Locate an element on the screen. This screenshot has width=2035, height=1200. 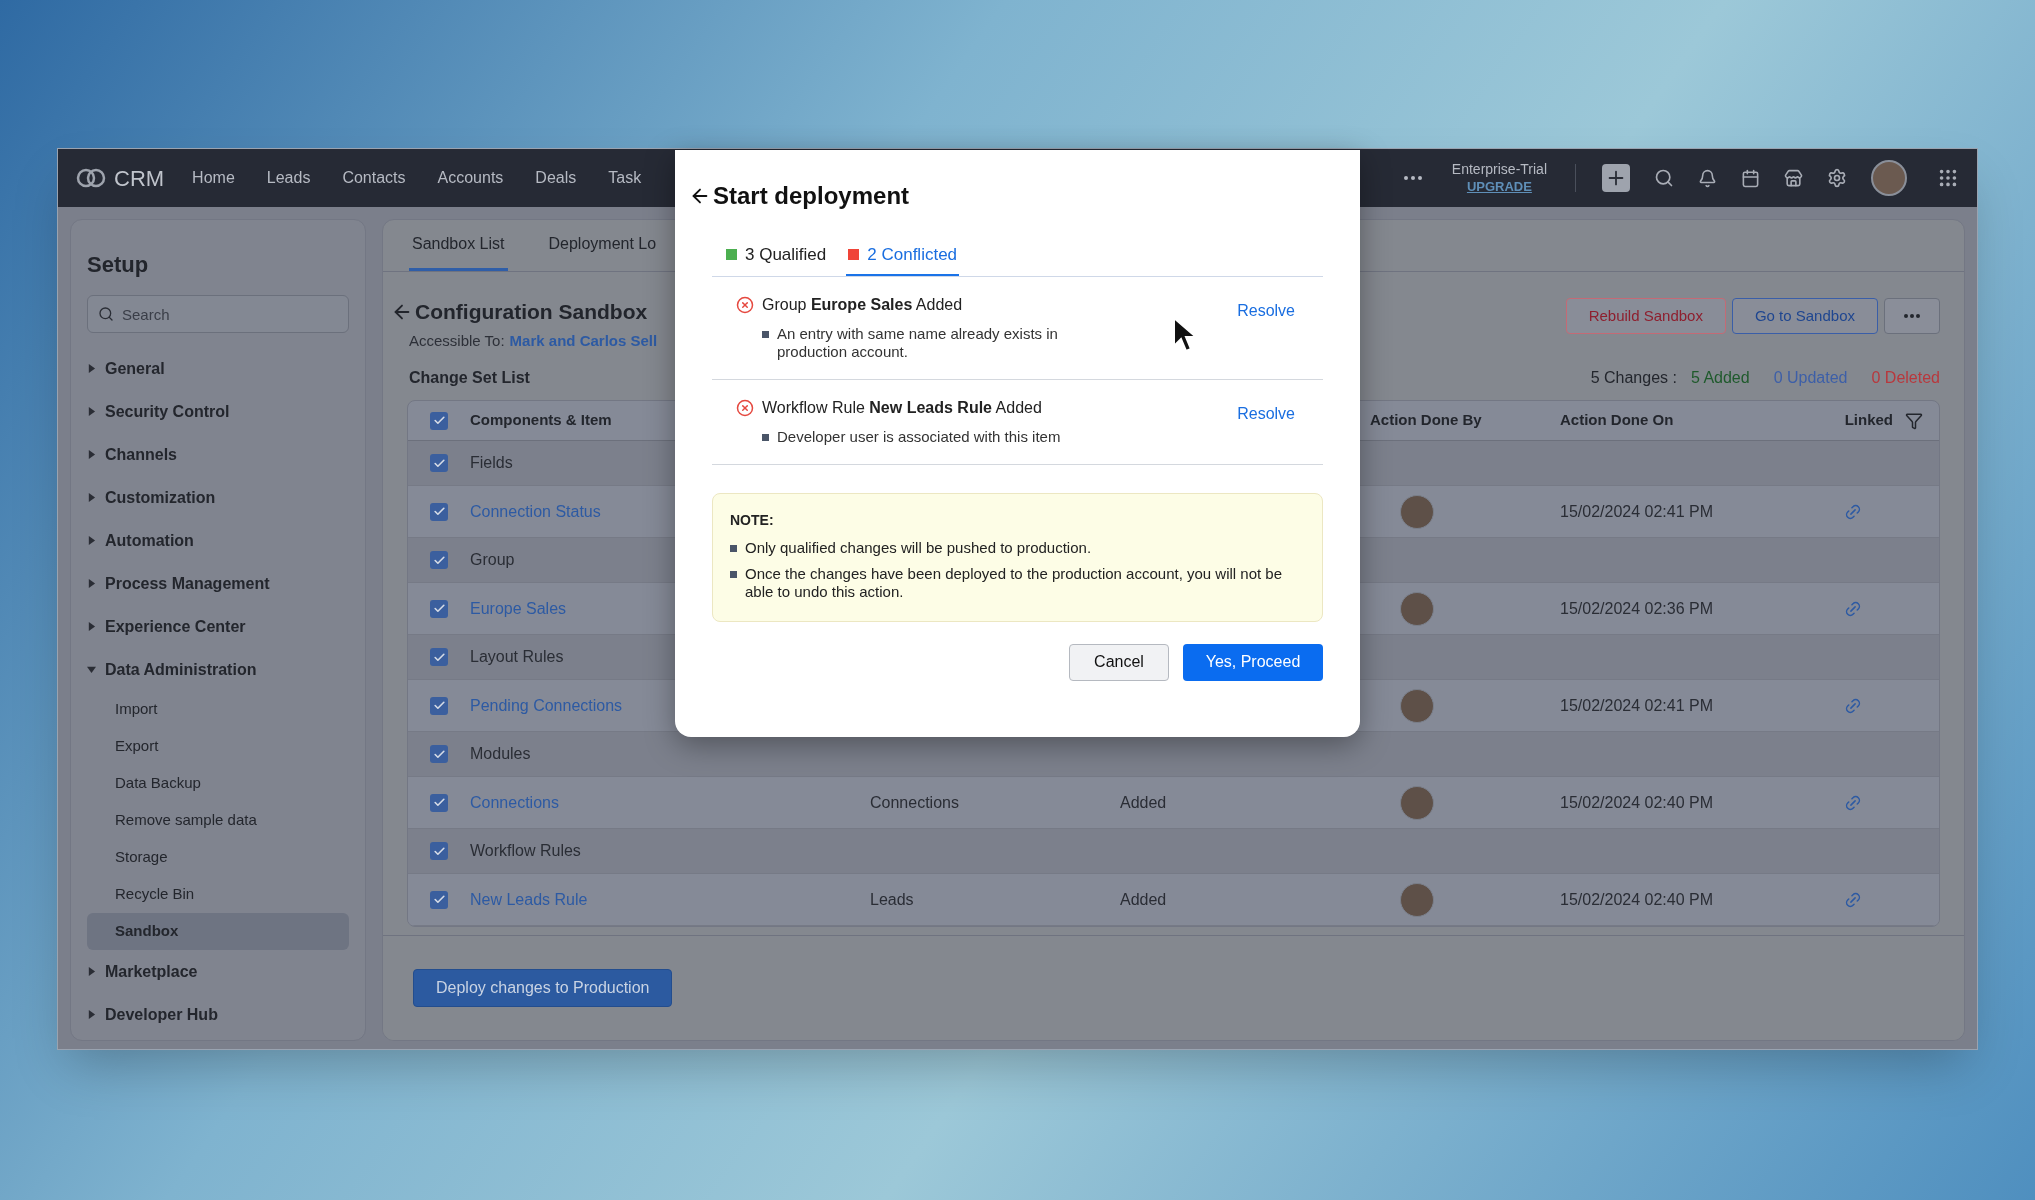
search-field: Search is located at coordinates (218, 314).